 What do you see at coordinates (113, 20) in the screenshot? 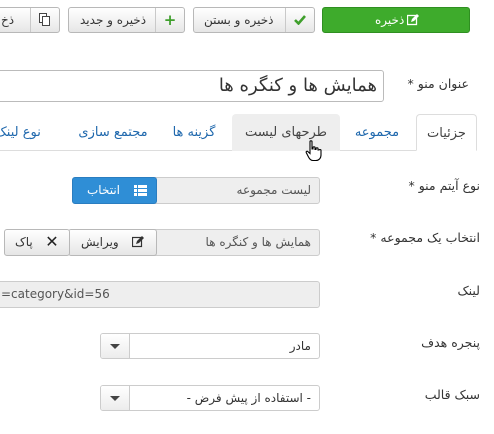
I see `save-new-label: ذخیره و جدید` at bounding box center [113, 20].